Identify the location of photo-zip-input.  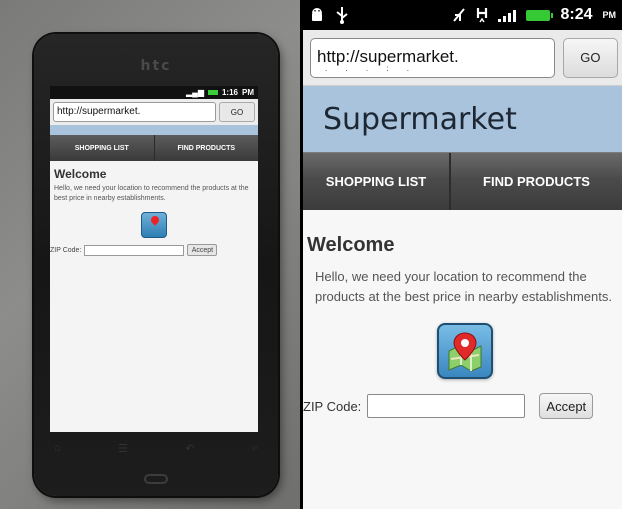
(134, 250).